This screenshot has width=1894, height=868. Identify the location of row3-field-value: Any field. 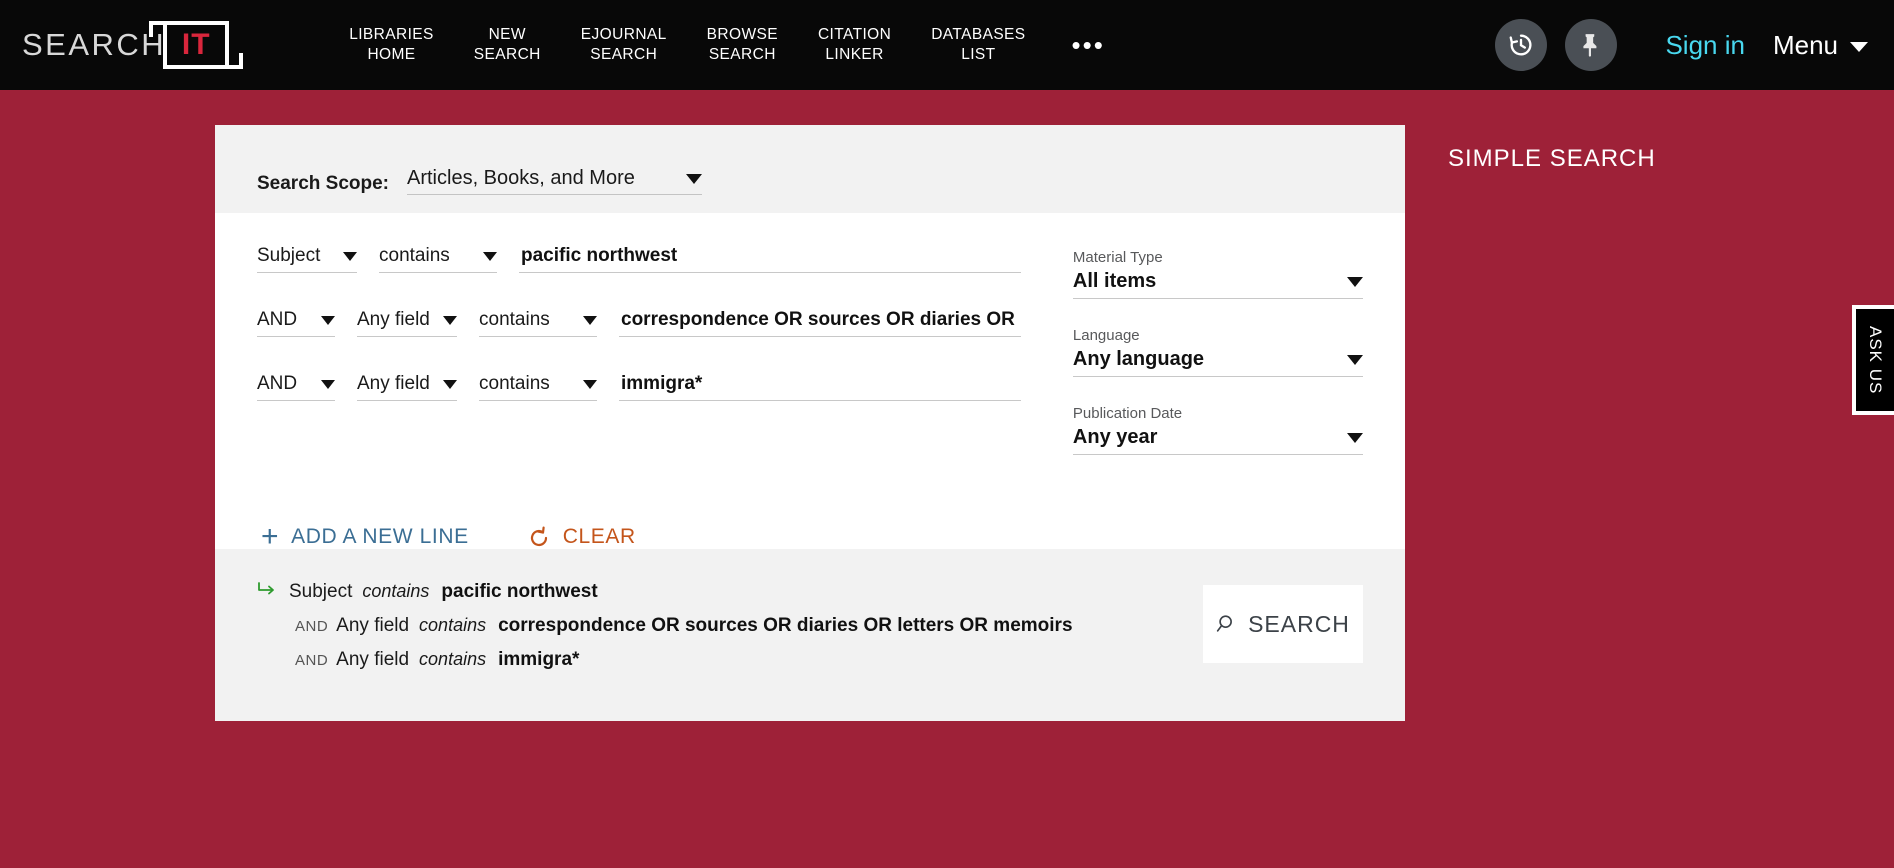
(393, 383).